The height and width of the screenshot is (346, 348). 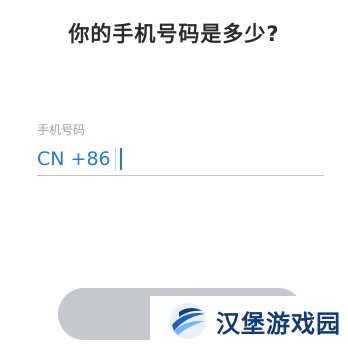 What do you see at coordinates (180, 175) in the screenshot?
I see `input-underline` at bounding box center [180, 175].